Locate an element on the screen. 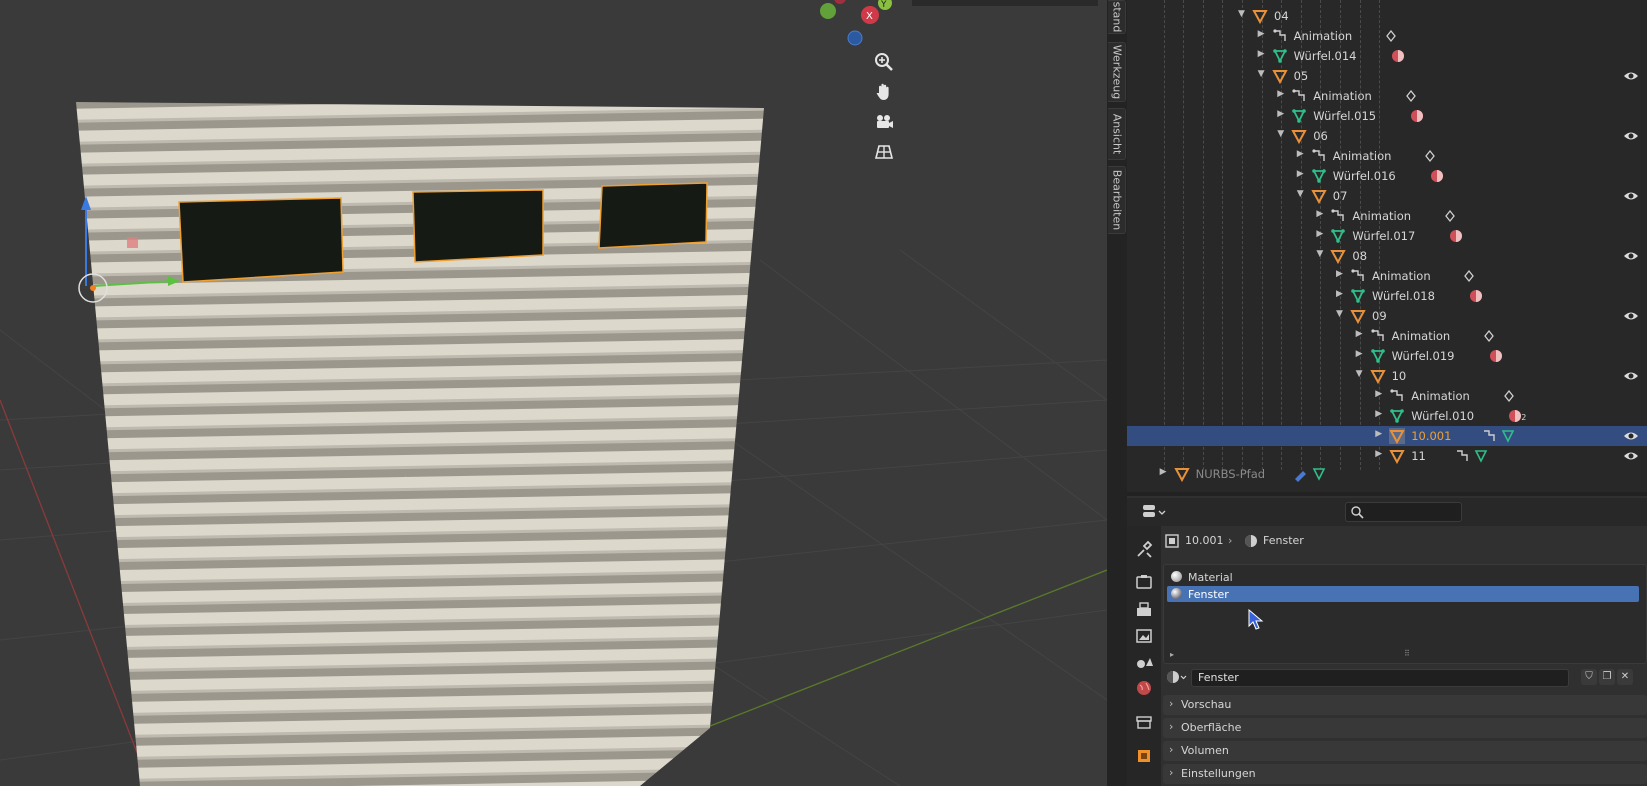  material-slot-active: Fenster is located at coordinates (1403, 594).